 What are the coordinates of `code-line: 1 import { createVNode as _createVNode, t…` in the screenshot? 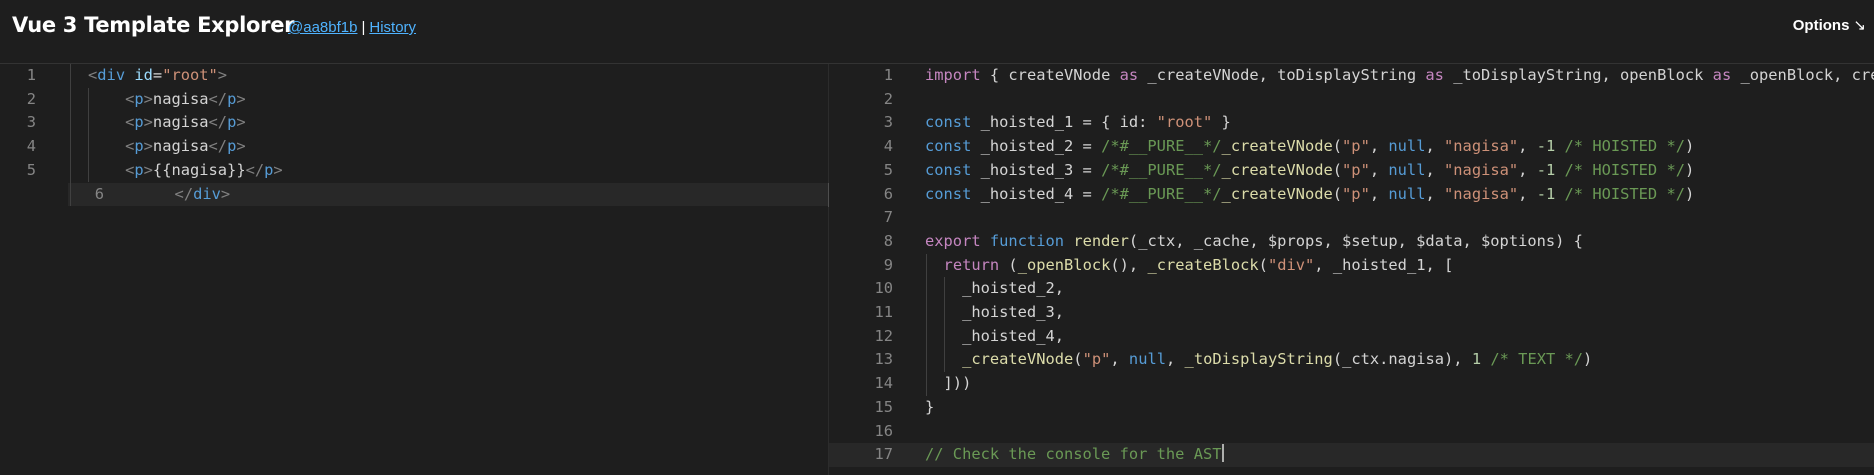 It's located at (1351, 76).